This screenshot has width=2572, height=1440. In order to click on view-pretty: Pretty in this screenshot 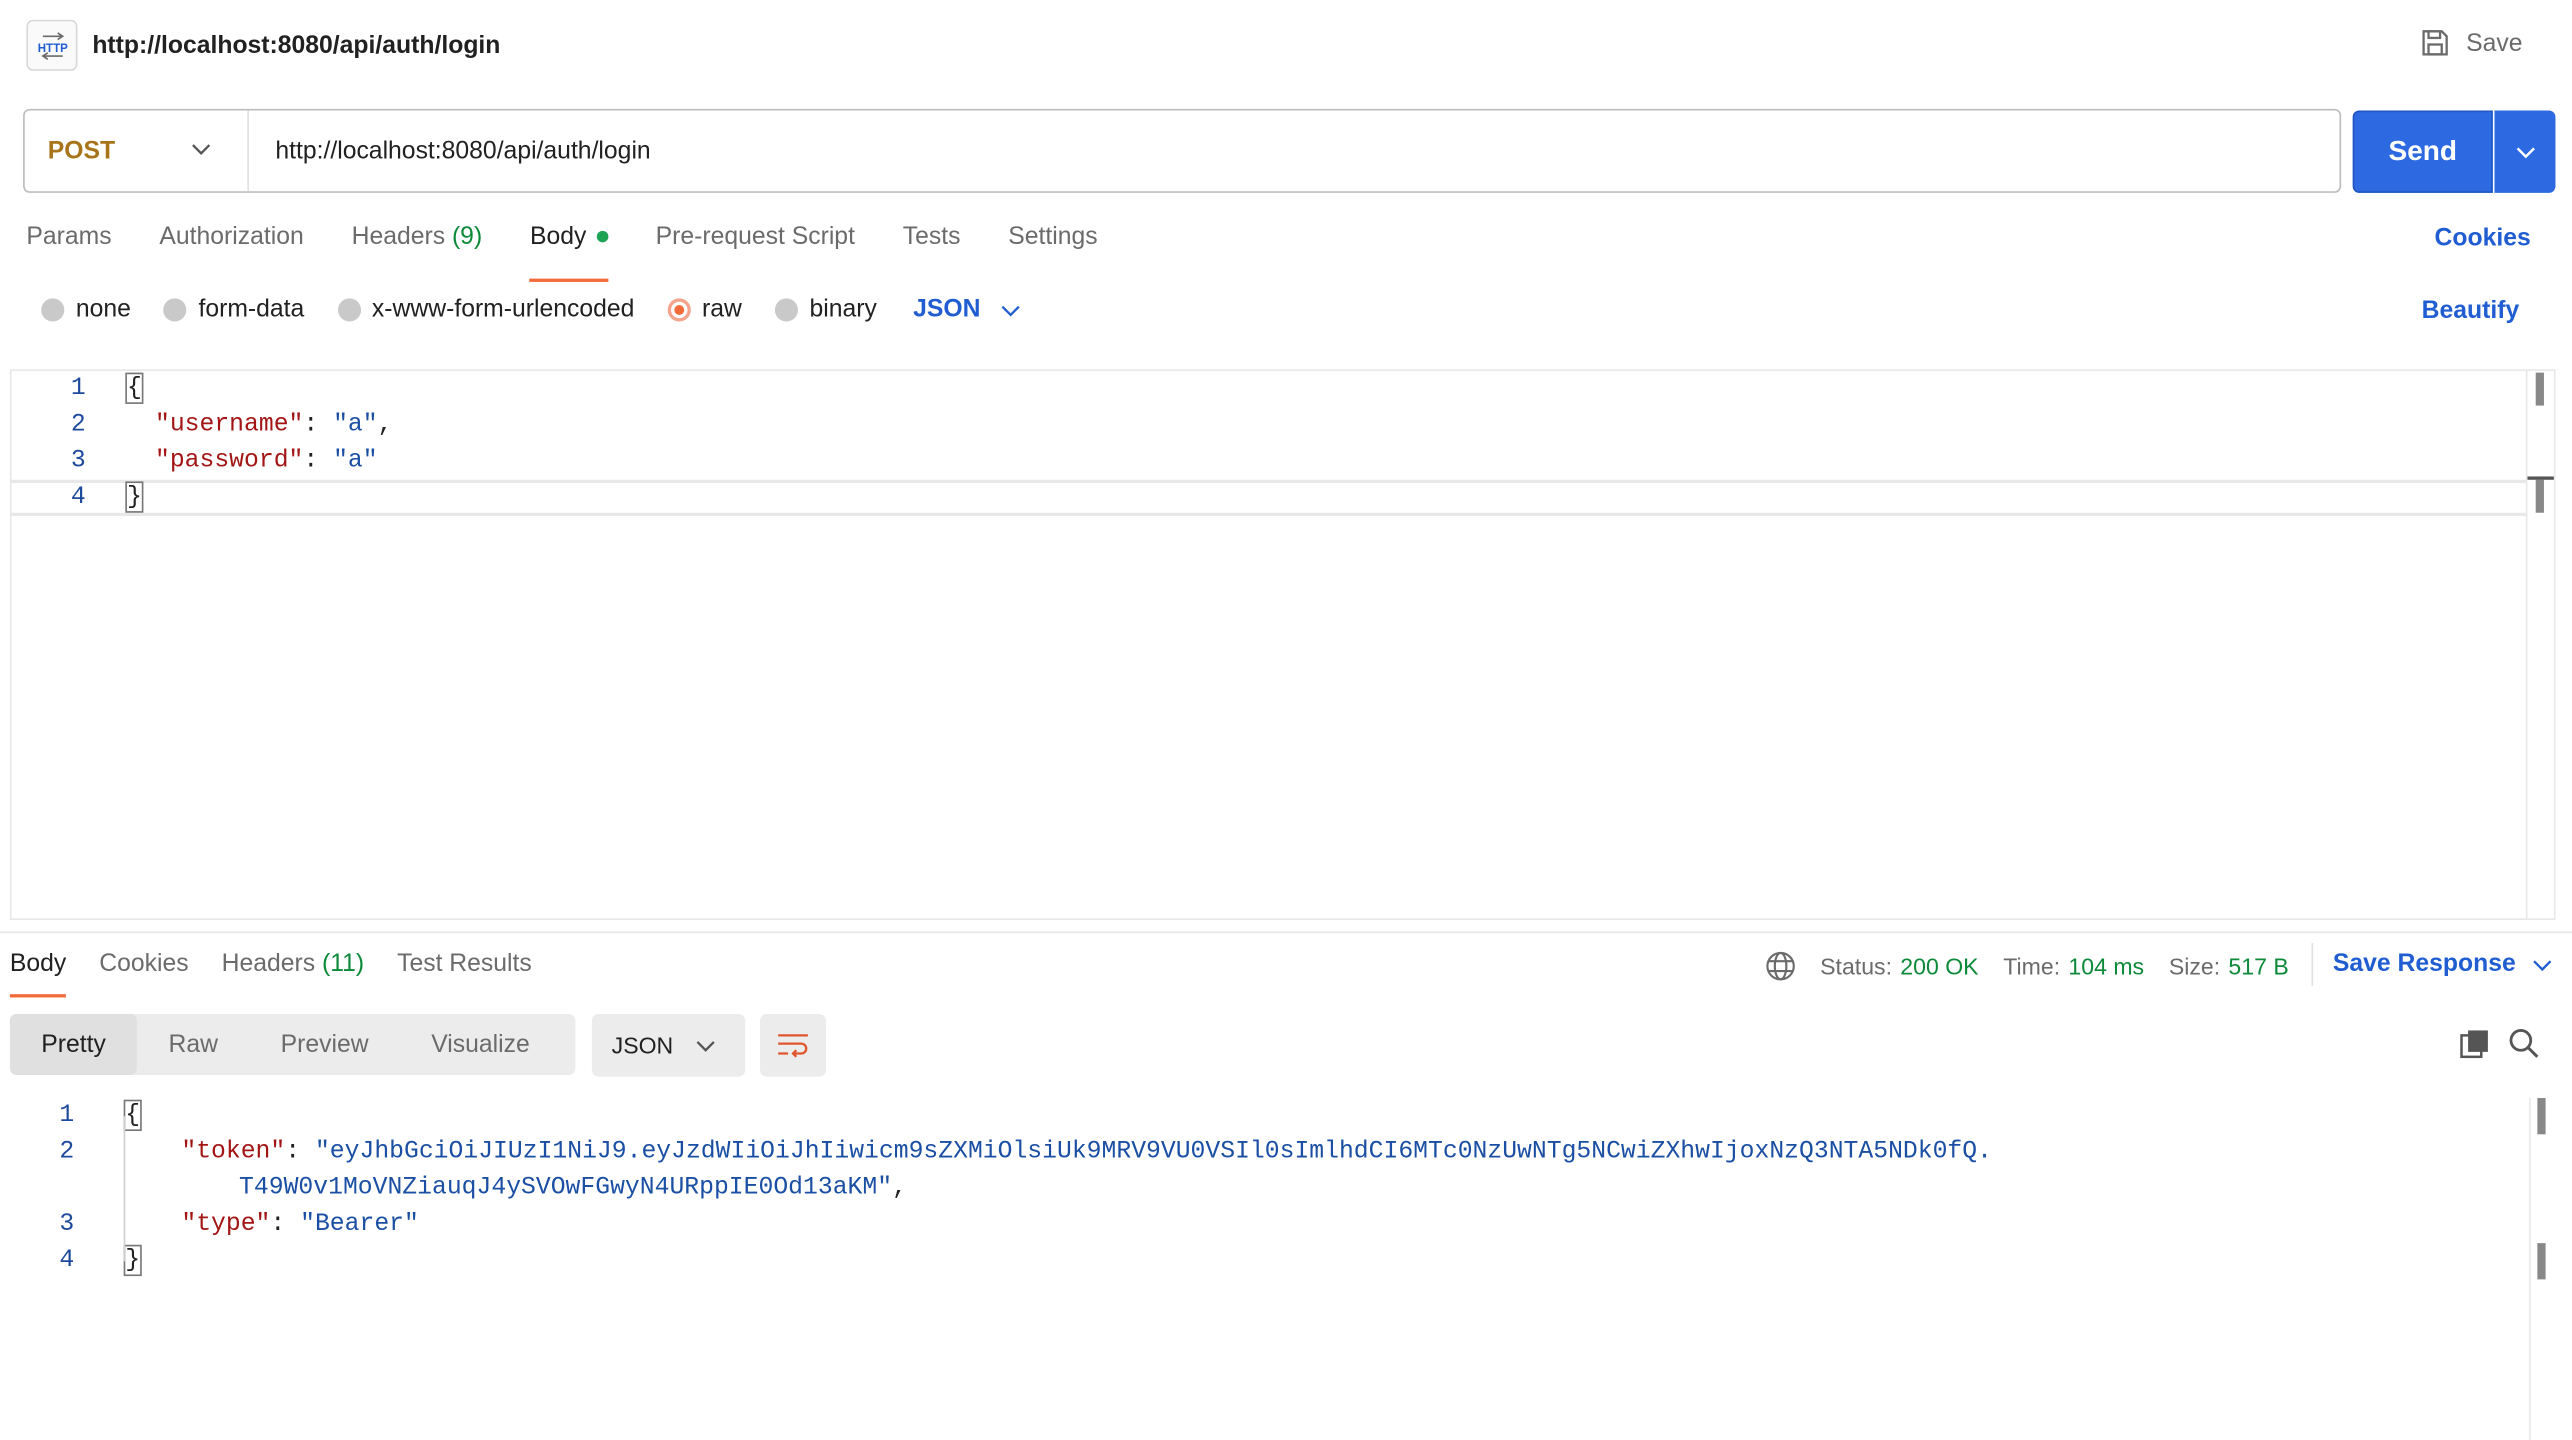, I will do `click(73, 1044)`.